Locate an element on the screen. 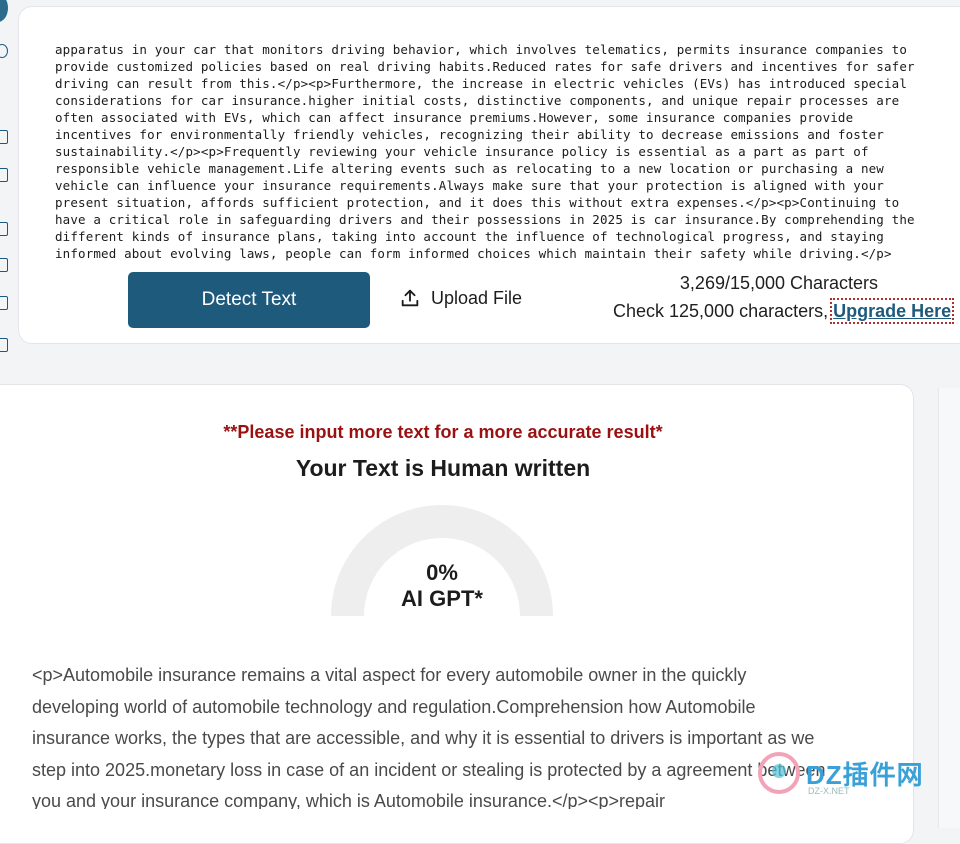 The width and height of the screenshot is (960, 844). page-icon is located at coordinates (4, 303).